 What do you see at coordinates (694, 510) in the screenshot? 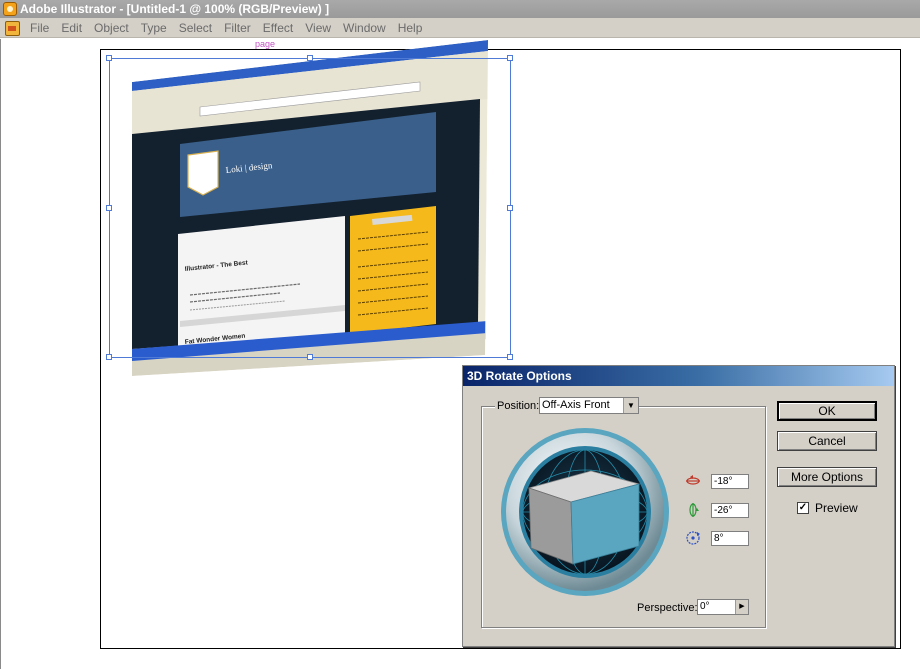
I see `y-axis-rotation-icon` at bounding box center [694, 510].